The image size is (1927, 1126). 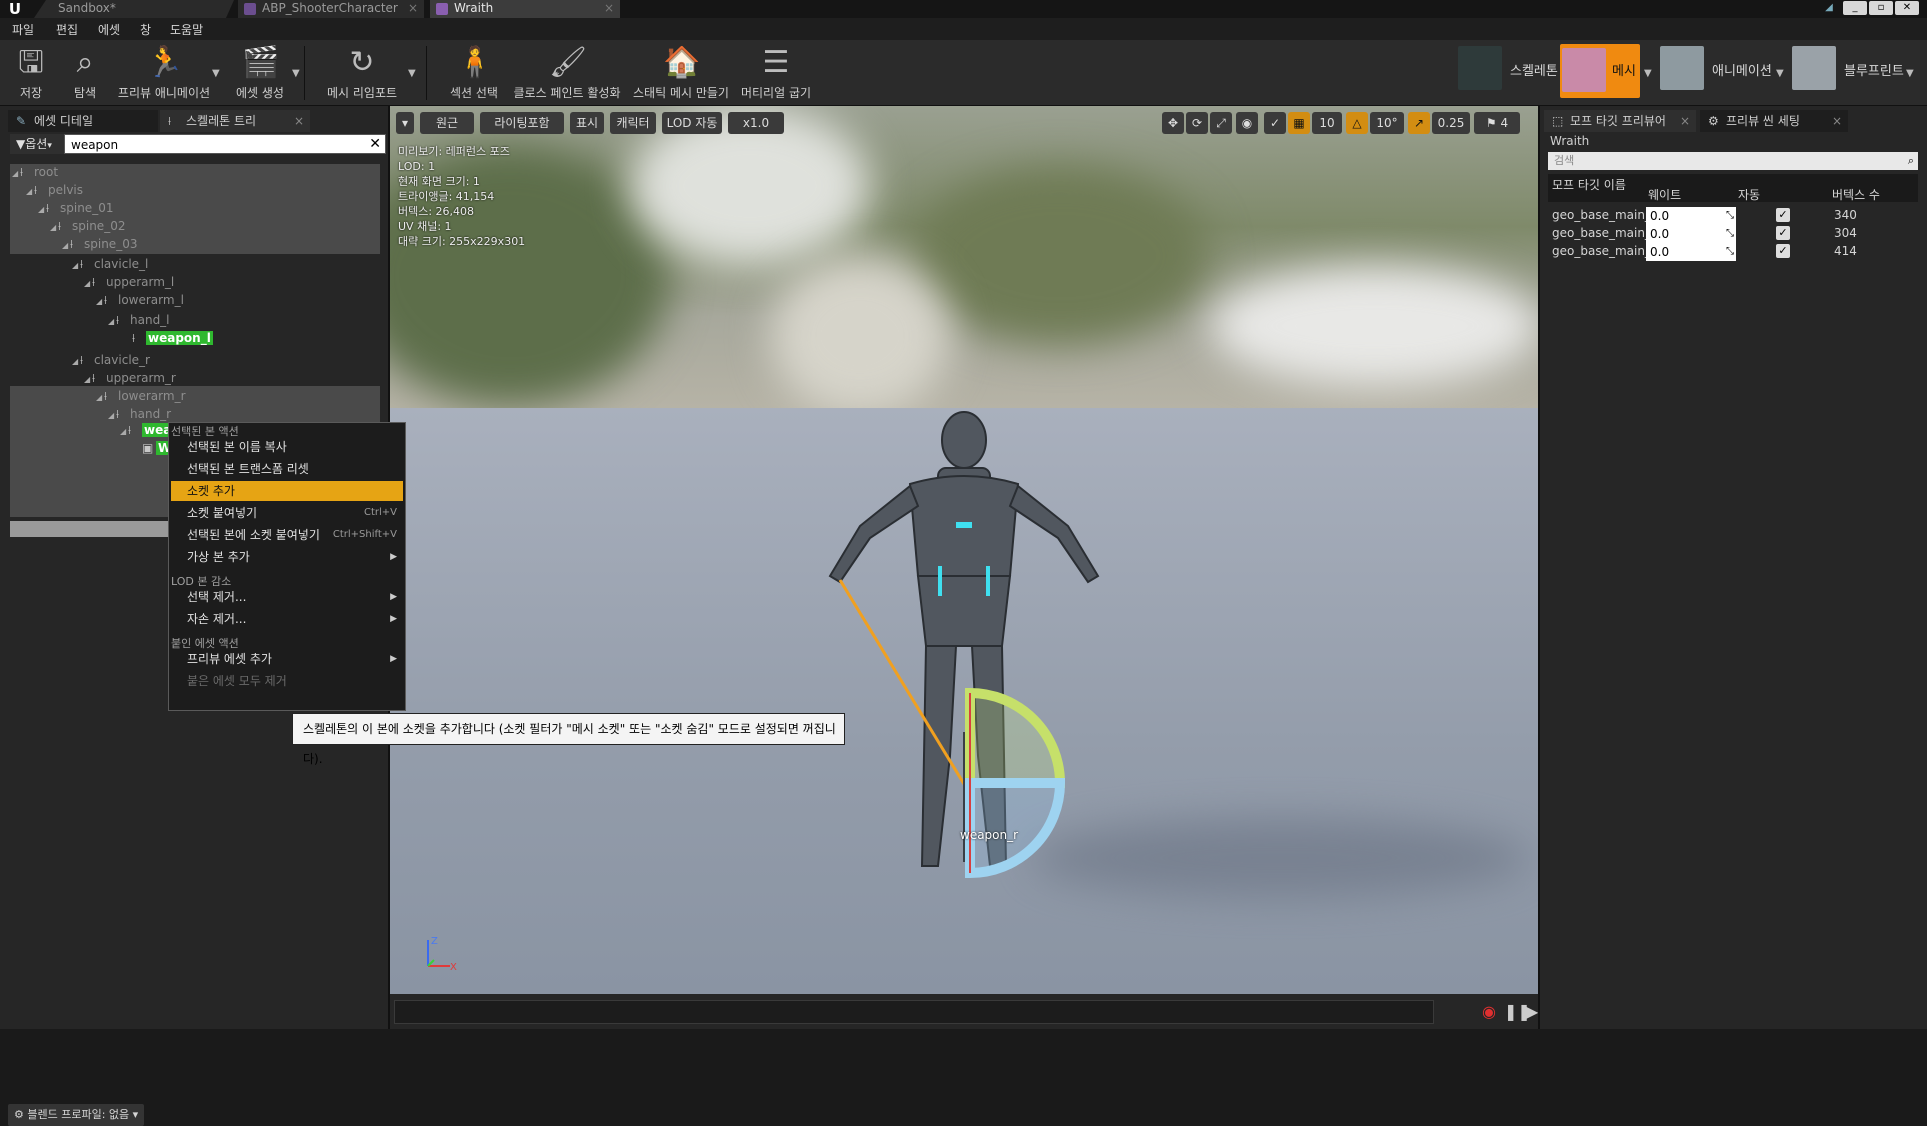 I want to click on tab-morph-target-previewer: ⬚ 모프 타깃 프리뷰어 ×, so click(x=1620, y=121).